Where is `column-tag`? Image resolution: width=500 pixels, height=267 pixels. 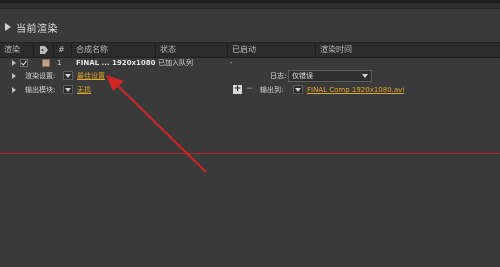 column-tag is located at coordinates (44, 50).